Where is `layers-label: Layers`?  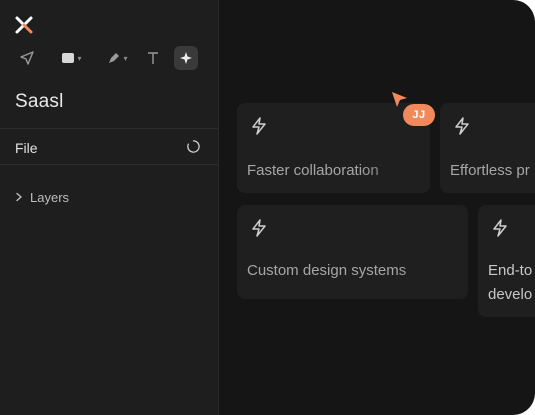
layers-label: Layers is located at coordinates (50, 197).